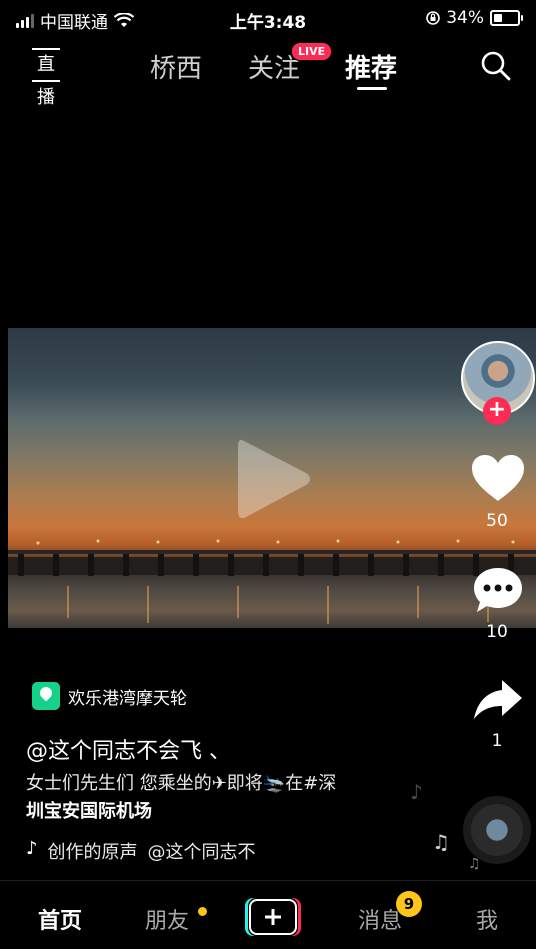 This screenshot has height=949, width=536. I want to click on like-count: 50, so click(497, 521).